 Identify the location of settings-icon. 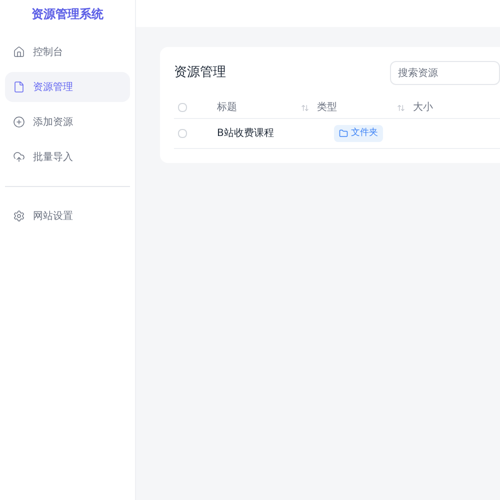
(19, 216).